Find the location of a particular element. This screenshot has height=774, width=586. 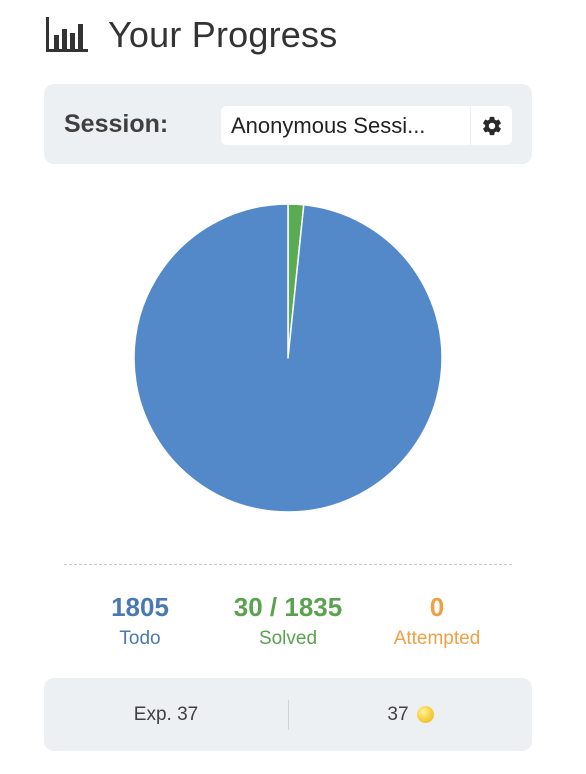

stat-solved: 30 / 1835 Solved is located at coordinates (288, 622).